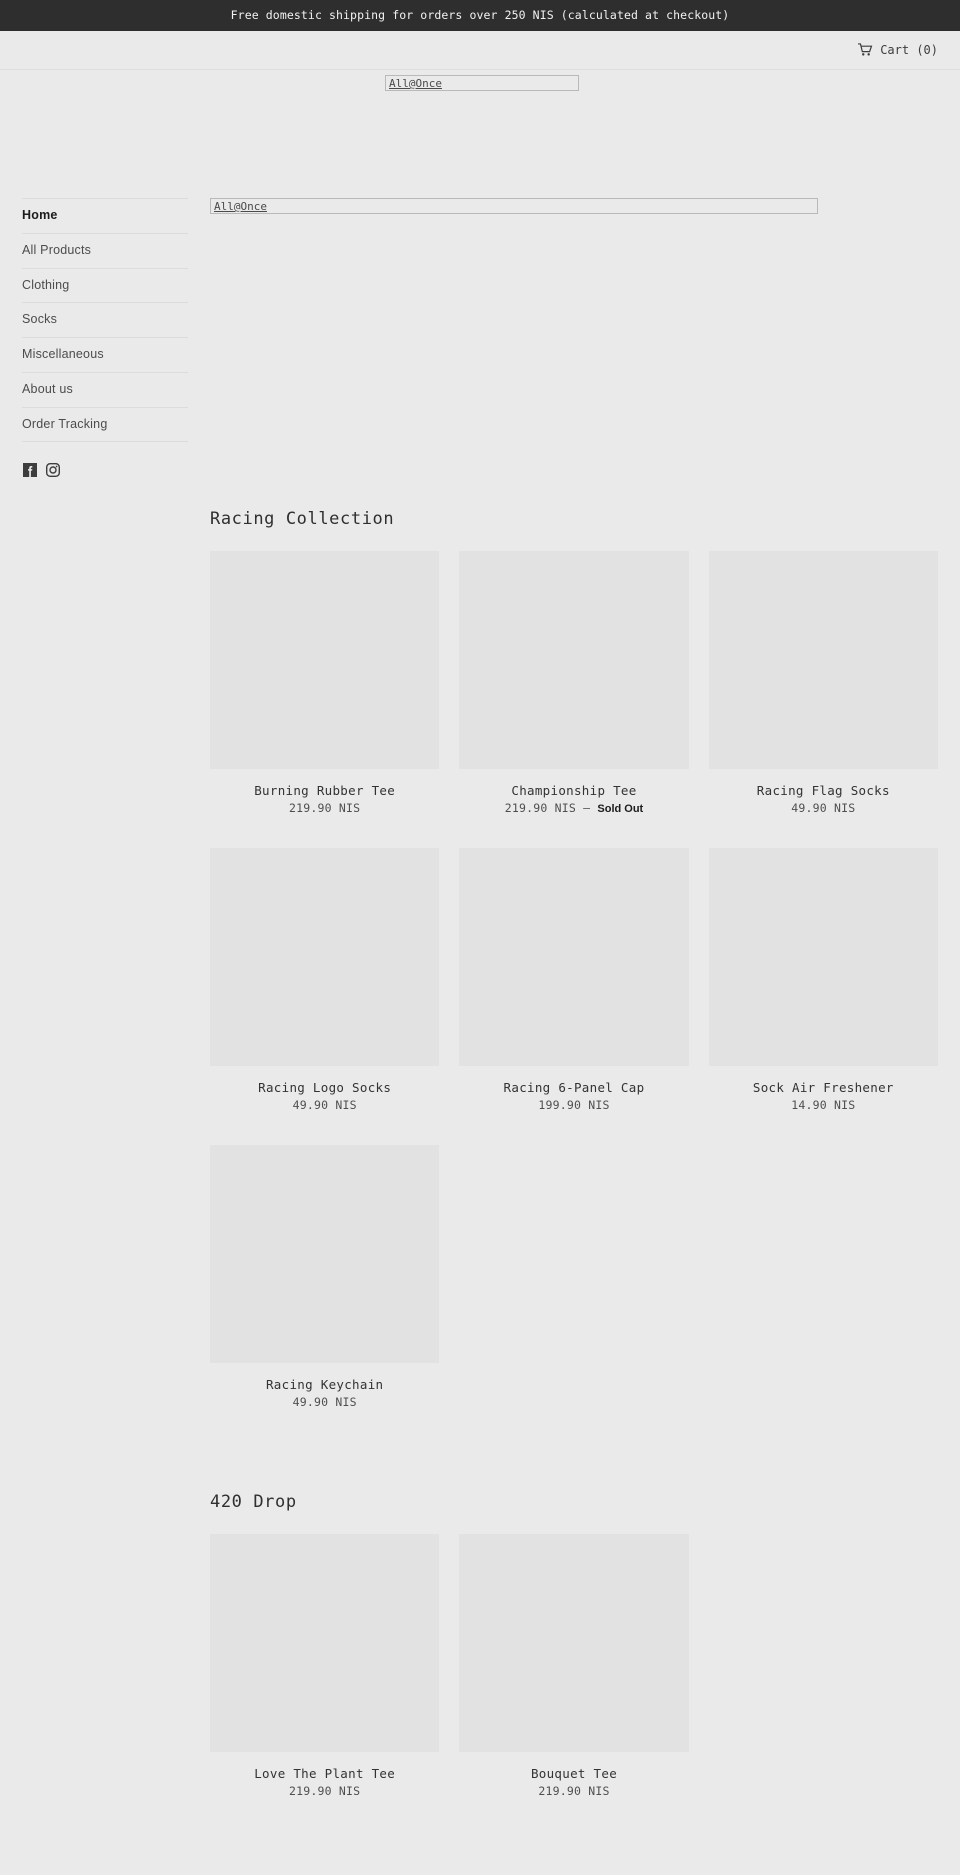  I want to click on product-card: Sock Air Freshener 14.90 NIS, so click(823, 980).